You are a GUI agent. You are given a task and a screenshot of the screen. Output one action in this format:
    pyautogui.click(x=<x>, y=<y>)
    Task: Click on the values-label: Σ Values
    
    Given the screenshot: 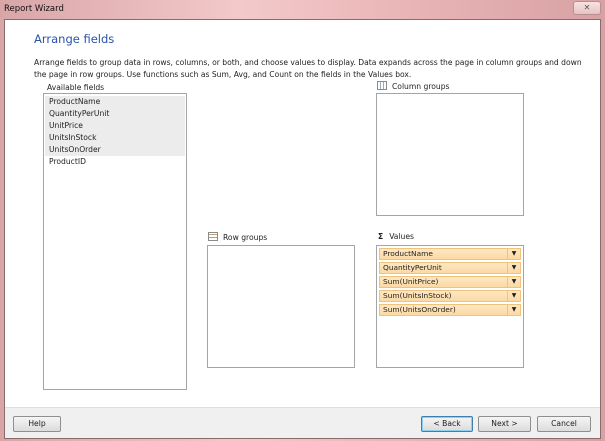 What is the action you would take?
    pyautogui.click(x=396, y=236)
    